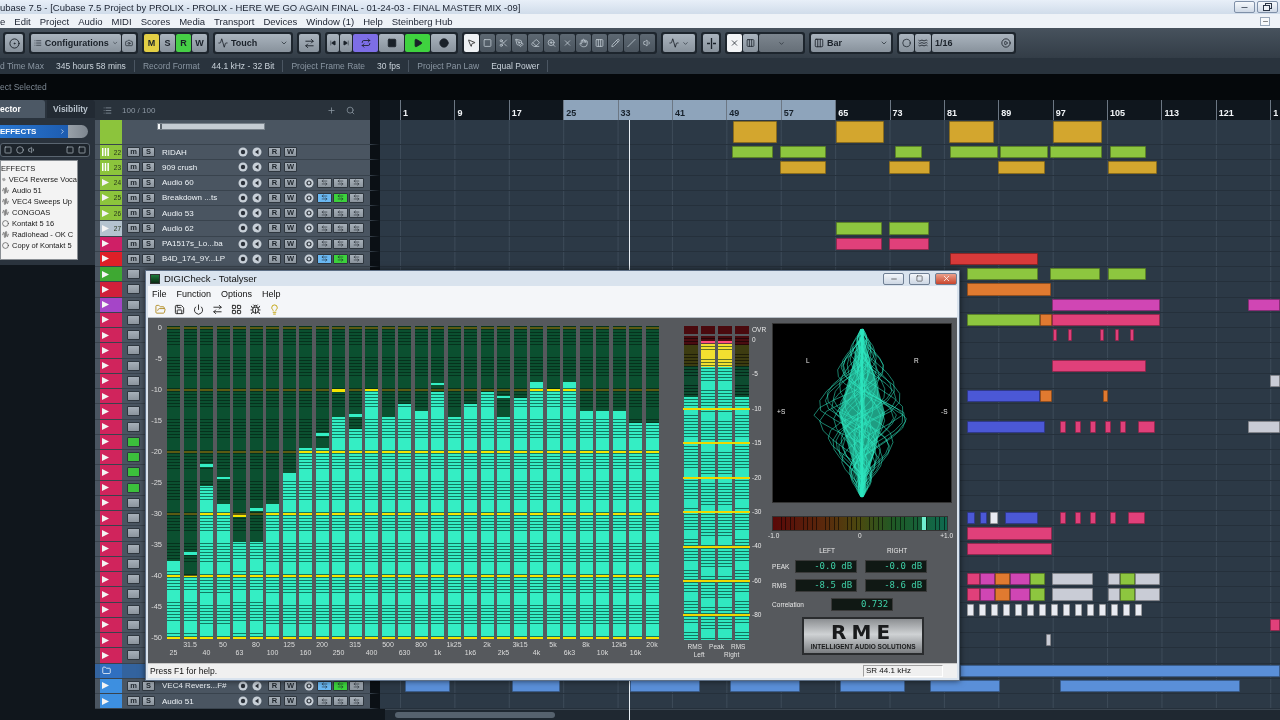 The image size is (1280, 720). Describe the element at coordinates (253, 43) in the screenshot. I see `automation-dropdown: Touch` at that location.